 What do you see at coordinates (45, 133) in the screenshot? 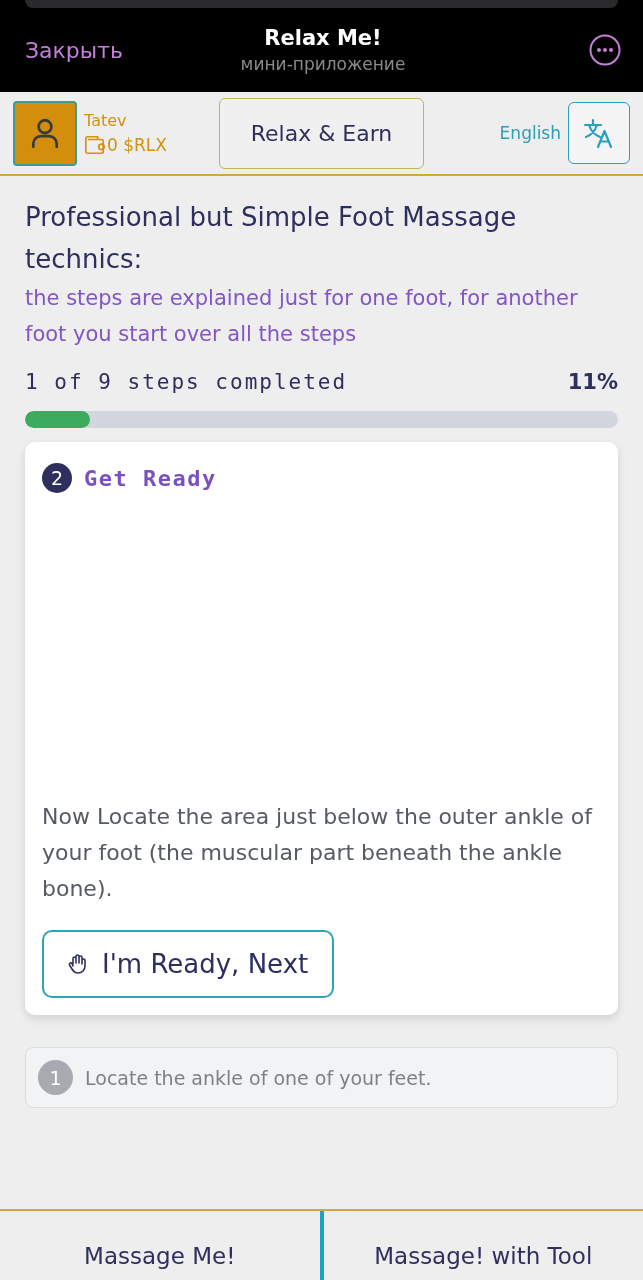
I see `avatar-icon` at bounding box center [45, 133].